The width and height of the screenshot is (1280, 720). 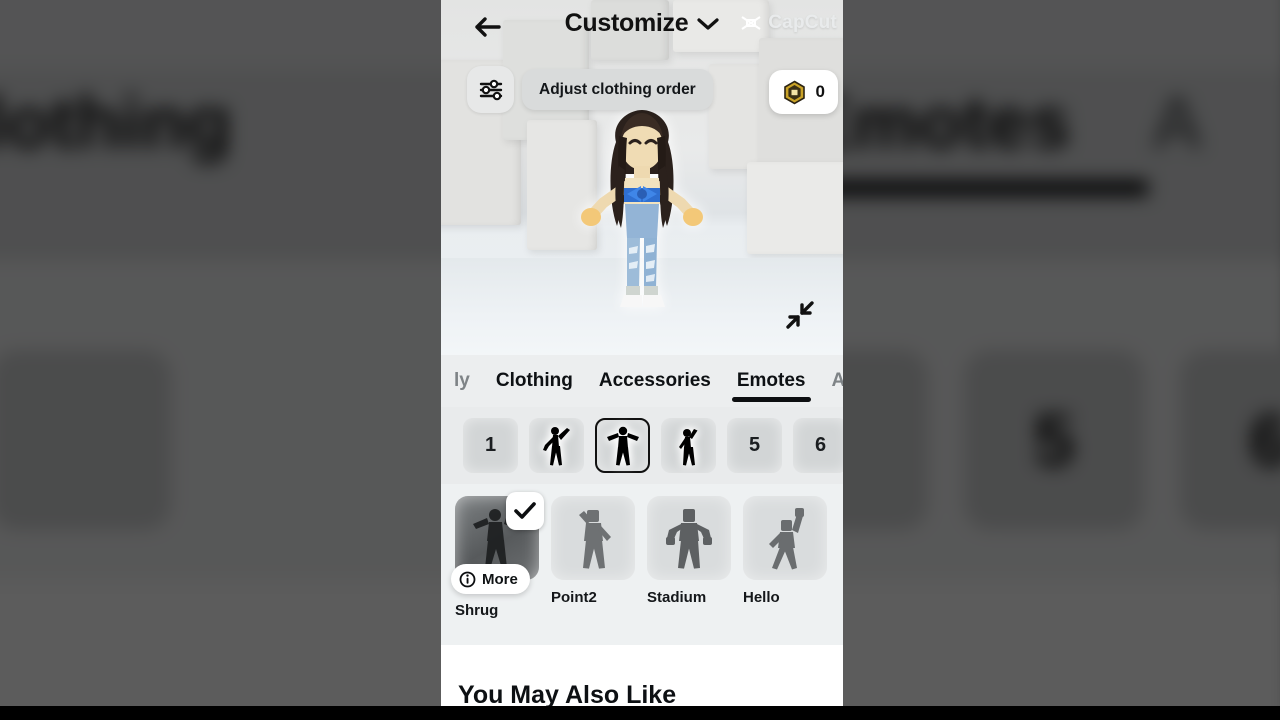 I want to click on emote-card-stadium: Stadium, so click(x=689, y=557).